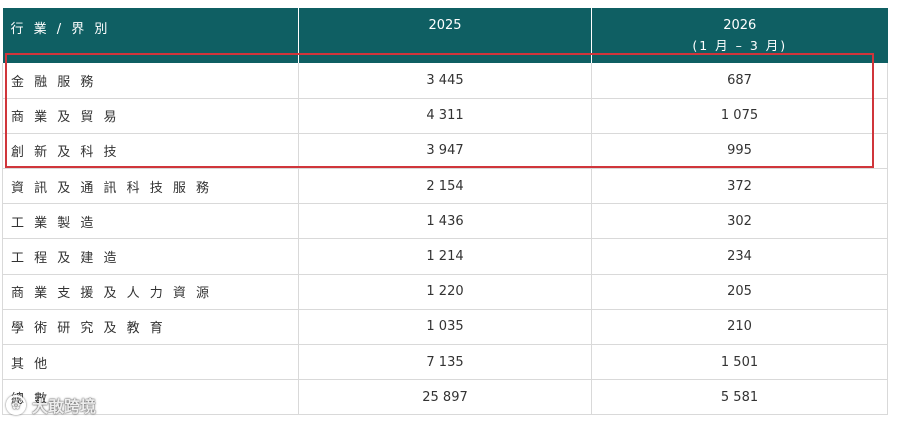  Describe the element at coordinates (739, 35) in the screenshot. I see `header-2026: 2026 (1 月 – 3 月)` at that location.